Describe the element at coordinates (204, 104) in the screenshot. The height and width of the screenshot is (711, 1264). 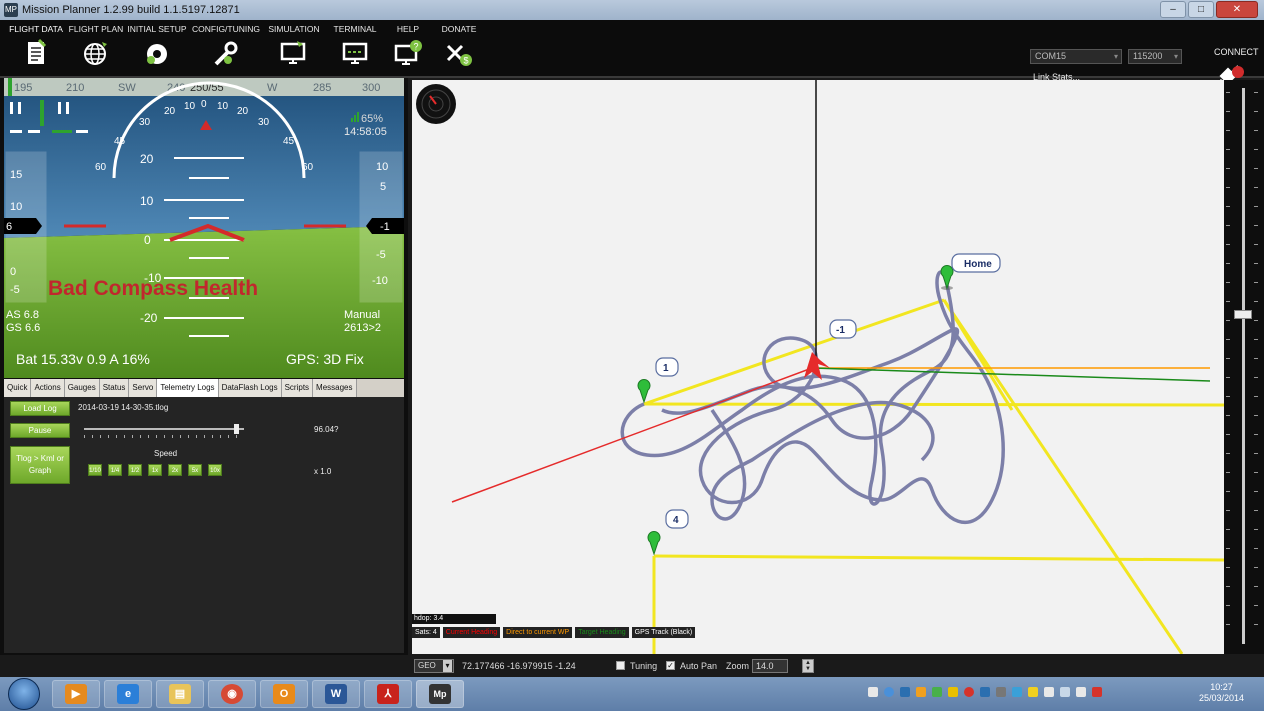
I see `roll-label: 0` at that location.